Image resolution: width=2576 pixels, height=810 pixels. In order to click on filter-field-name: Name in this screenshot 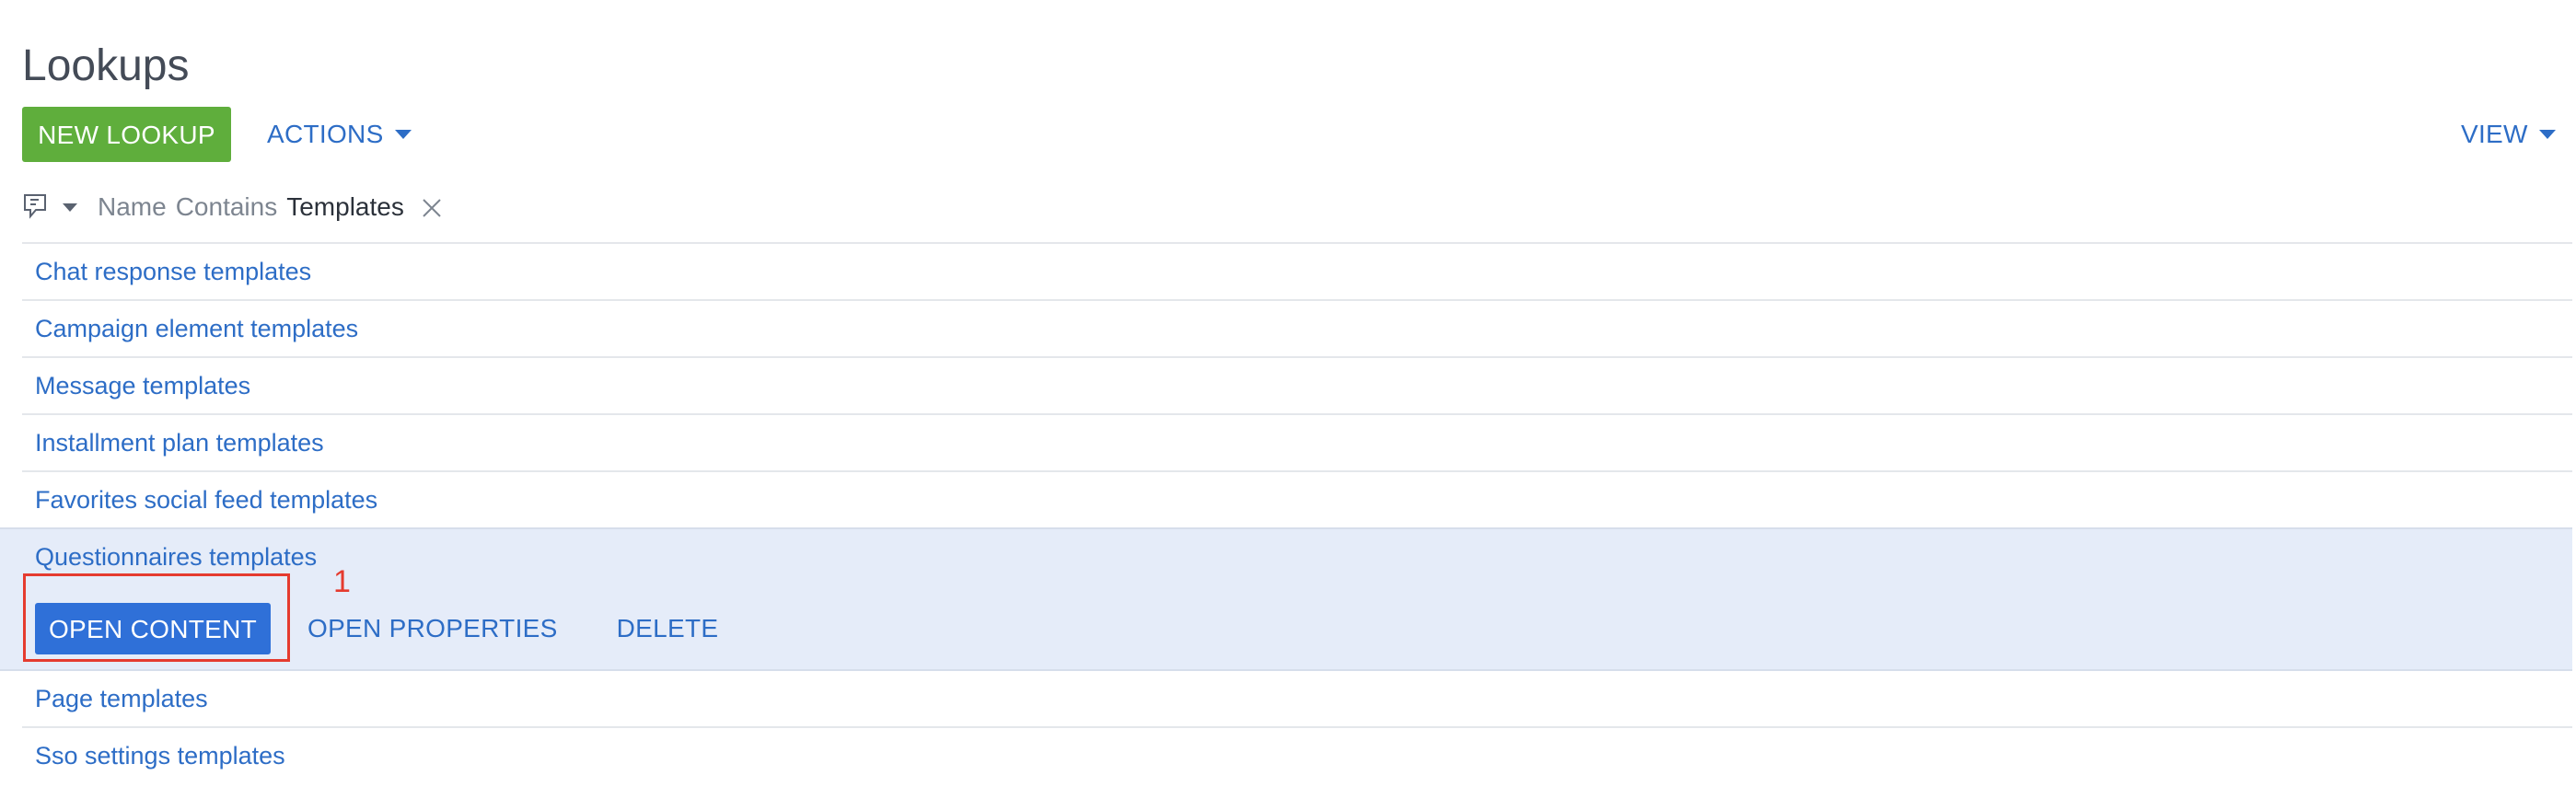, I will do `click(132, 206)`.